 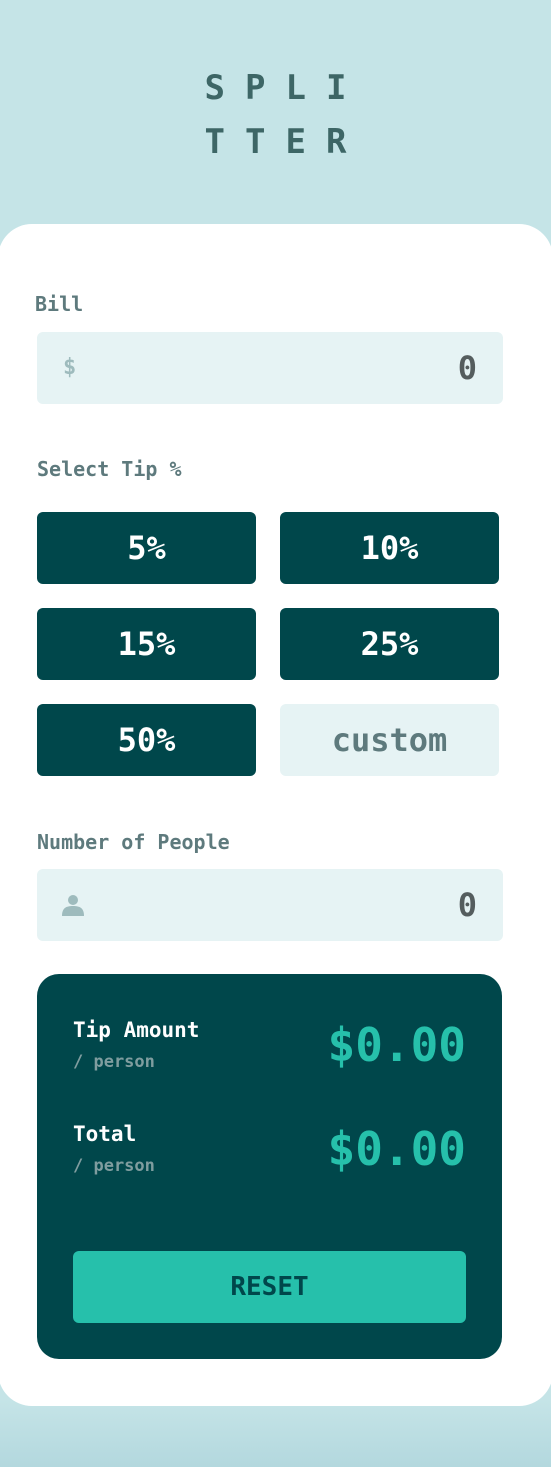 I want to click on people-label: Number of People, so click(x=133, y=842).